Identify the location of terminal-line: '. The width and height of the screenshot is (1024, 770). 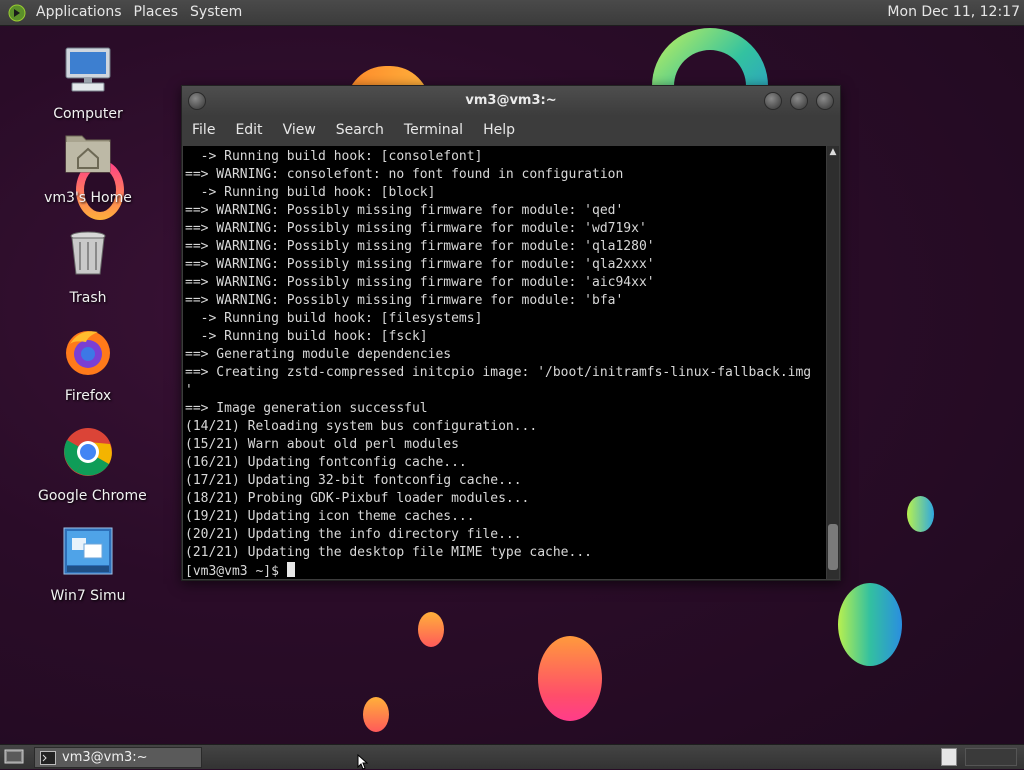
(189, 390).